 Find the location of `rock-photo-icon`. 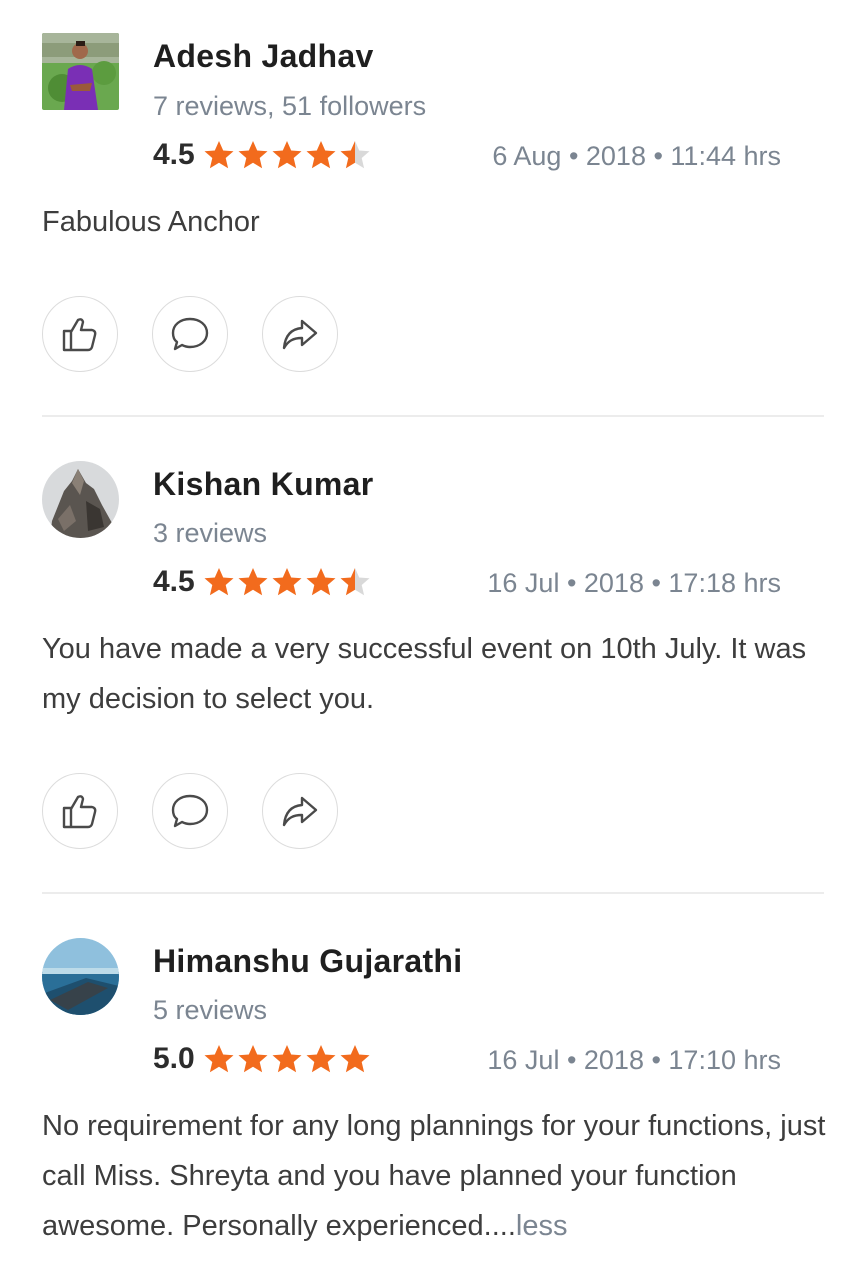

rock-photo-icon is located at coordinates (80, 499).